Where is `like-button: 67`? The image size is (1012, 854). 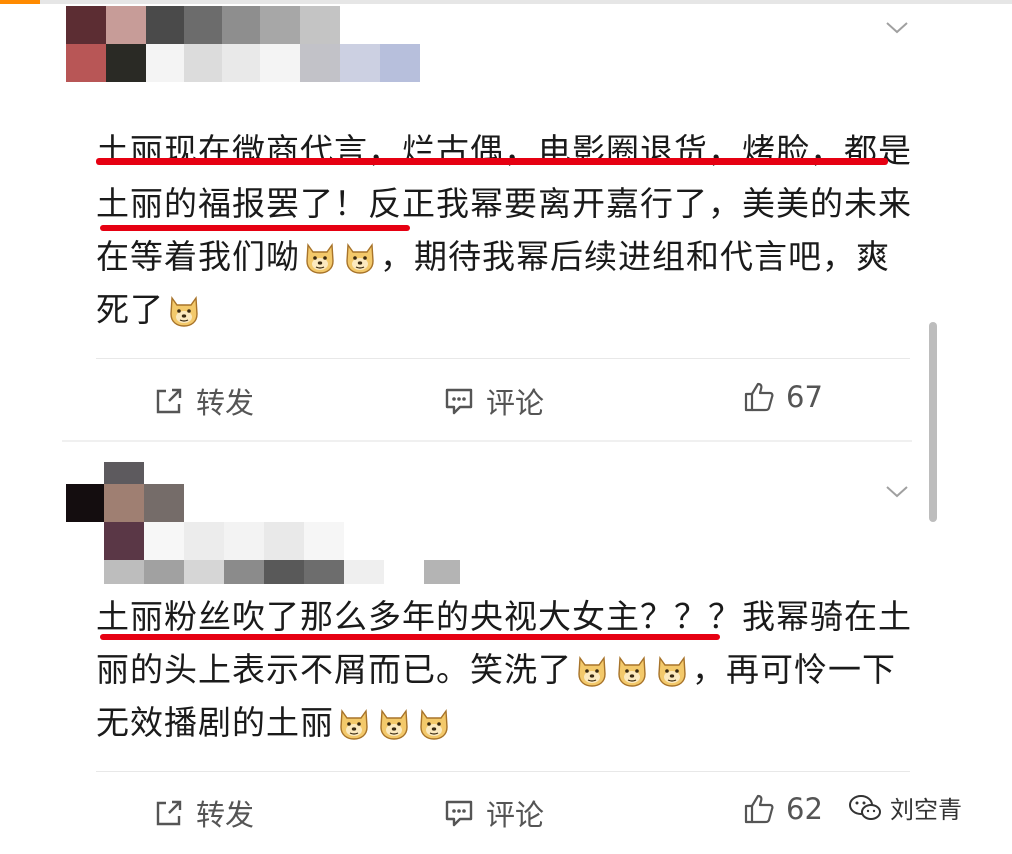
like-button: 67 is located at coordinates (782, 397).